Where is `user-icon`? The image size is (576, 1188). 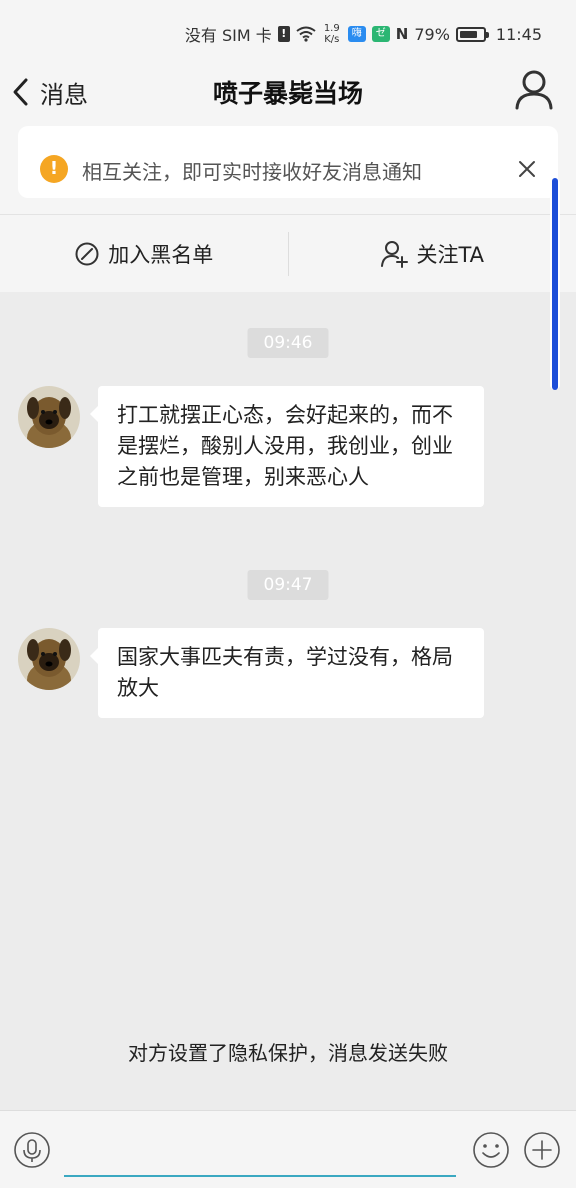
user-icon is located at coordinates (534, 90).